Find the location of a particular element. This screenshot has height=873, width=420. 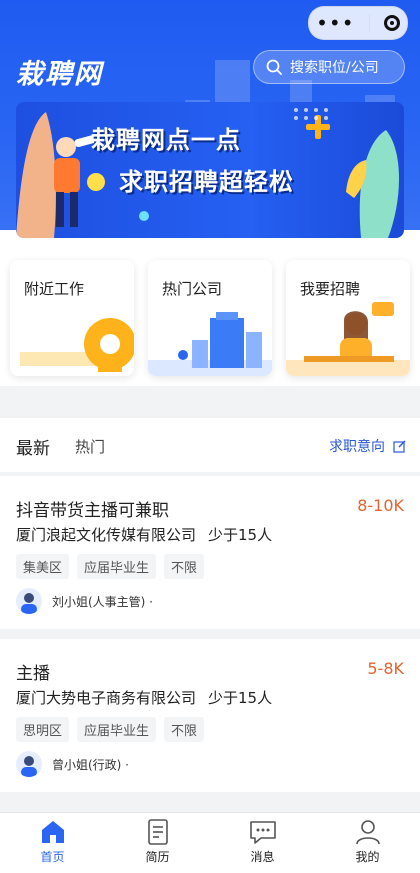

nav-profile: 我的 is located at coordinates (367, 843).